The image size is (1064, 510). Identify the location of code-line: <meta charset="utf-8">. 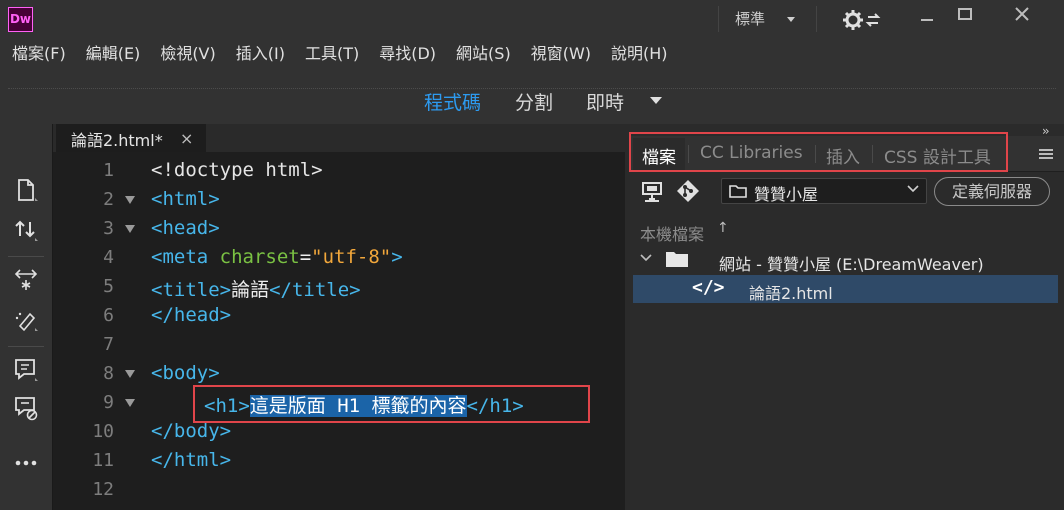
(277, 257).